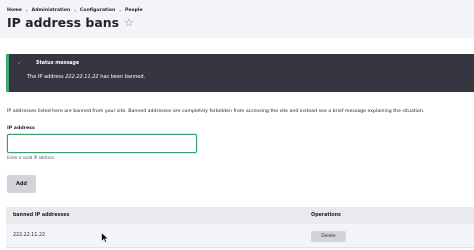  What do you see at coordinates (134, 10) in the screenshot?
I see `breadcrumb-people: People` at bounding box center [134, 10].